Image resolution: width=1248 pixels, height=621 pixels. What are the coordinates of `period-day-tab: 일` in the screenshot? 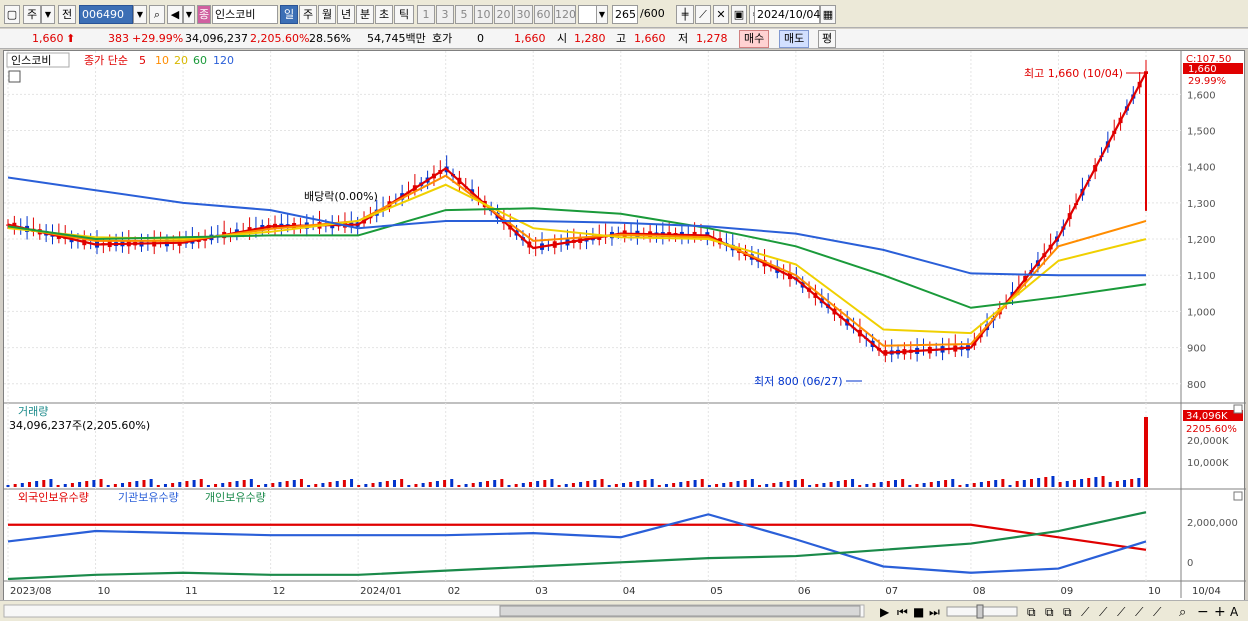 It's located at (289, 14).